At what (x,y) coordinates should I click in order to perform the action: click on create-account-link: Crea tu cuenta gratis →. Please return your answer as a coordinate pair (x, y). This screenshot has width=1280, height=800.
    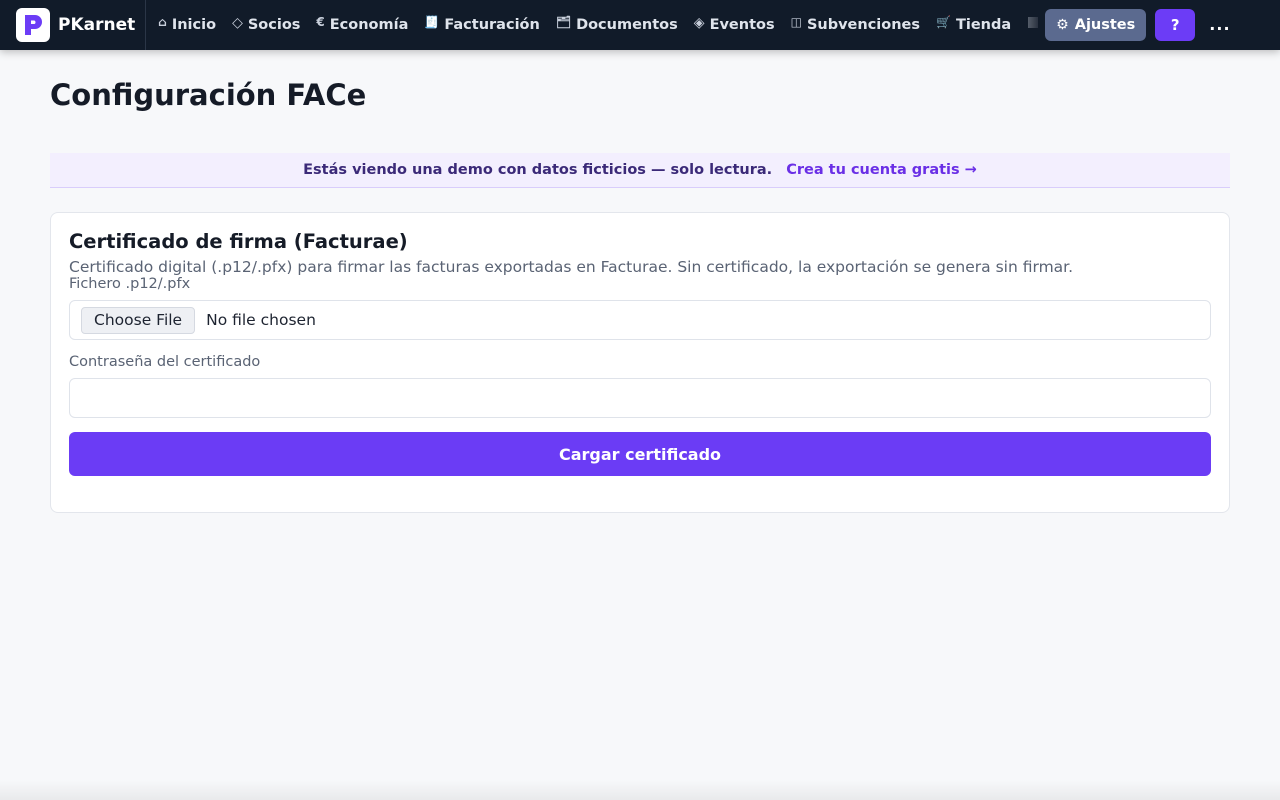
    Looking at the image, I should click on (881, 170).